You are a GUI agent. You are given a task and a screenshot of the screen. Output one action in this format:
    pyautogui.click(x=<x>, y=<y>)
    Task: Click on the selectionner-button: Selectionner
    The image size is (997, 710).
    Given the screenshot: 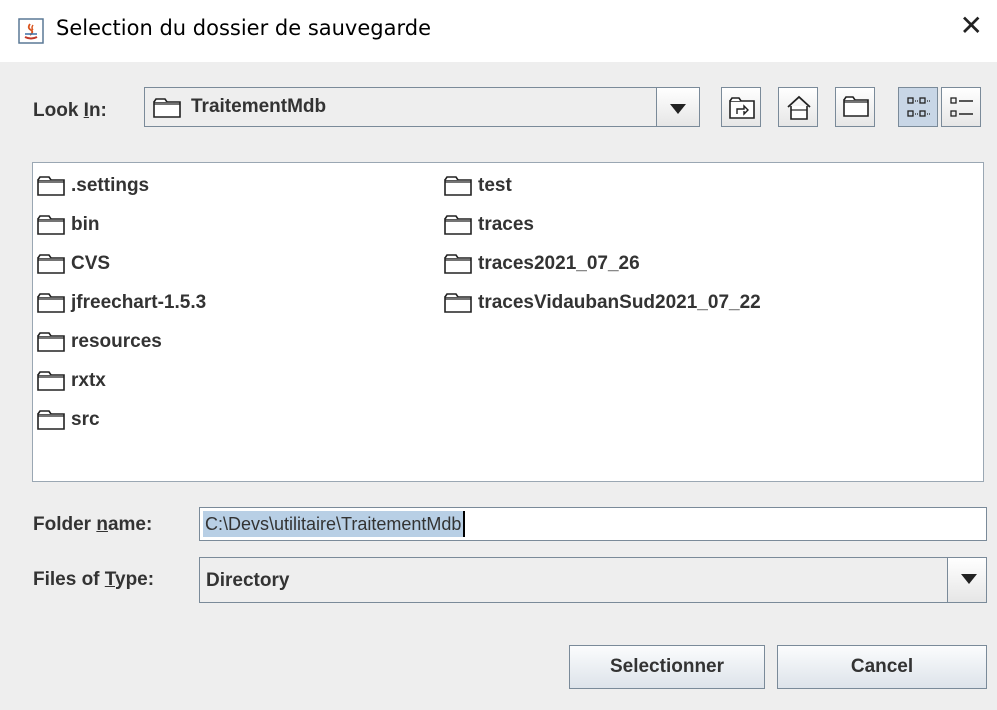 What is the action you would take?
    pyautogui.click(x=667, y=667)
    